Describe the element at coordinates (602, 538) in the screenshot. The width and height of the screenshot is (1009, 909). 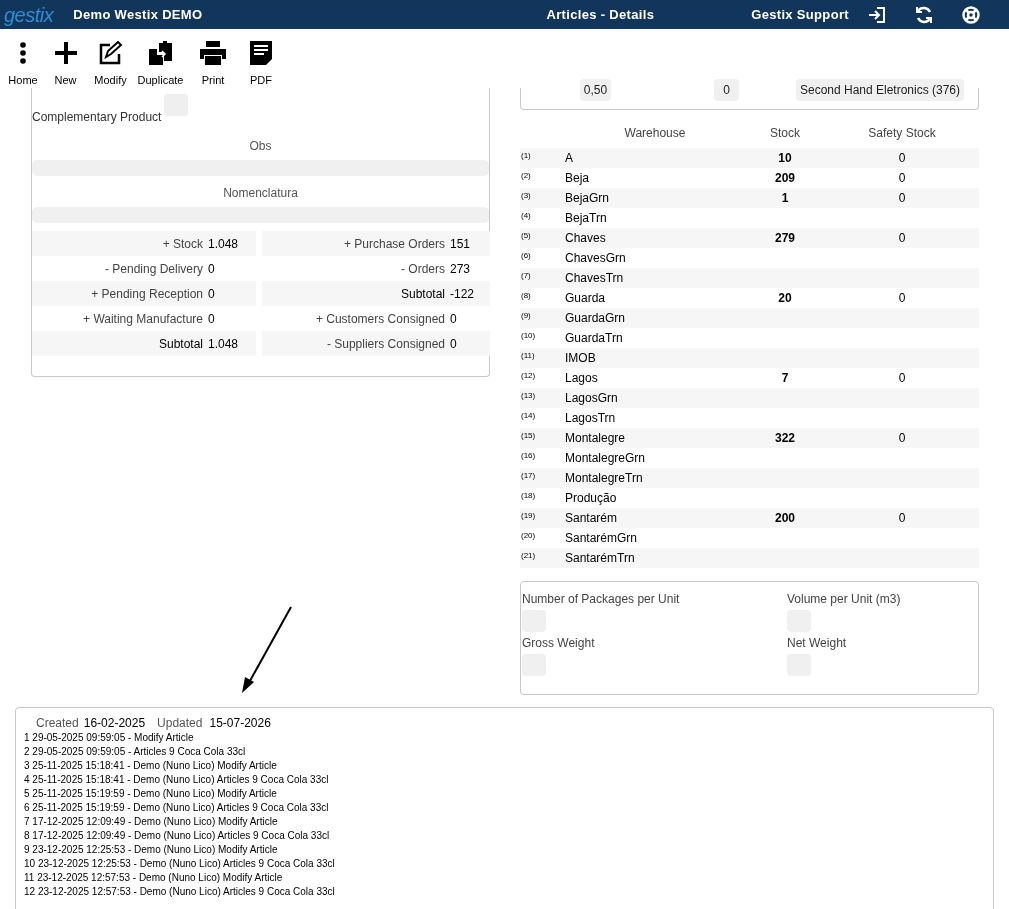
I see `warehouse-name: SantarémGrn` at that location.